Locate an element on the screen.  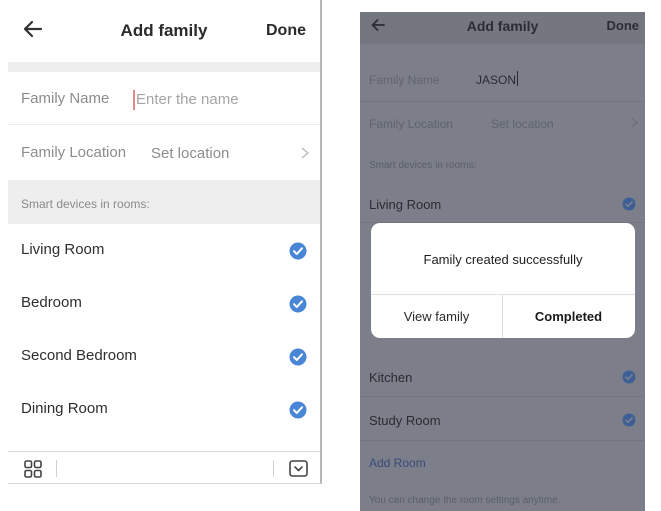
add-room-link: Add Room is located at coordinates (397, 463).